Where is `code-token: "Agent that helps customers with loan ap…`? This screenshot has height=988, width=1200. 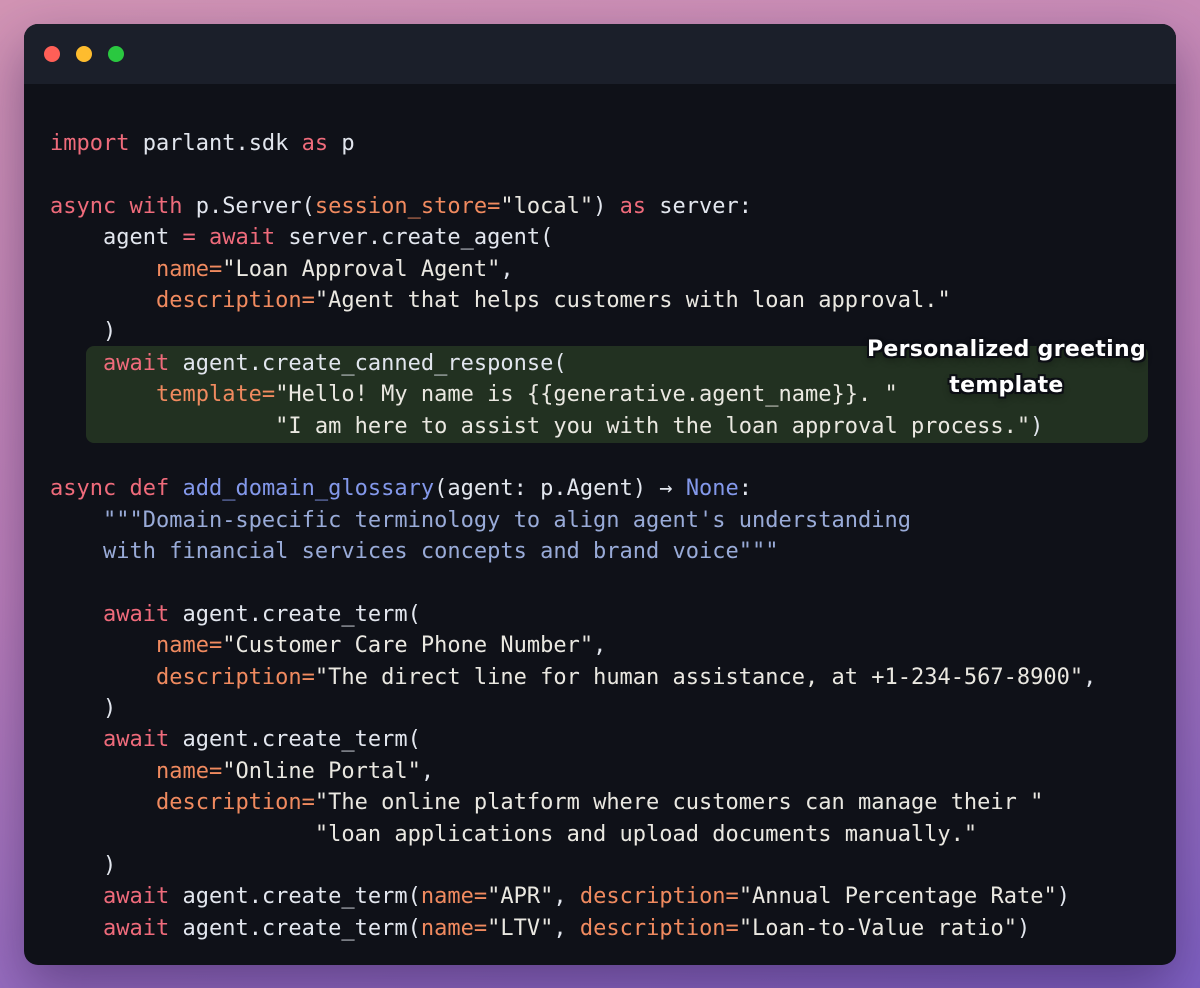 code-token: "Agent that helps customers with loan ap… is located at coordinates (632, 300).